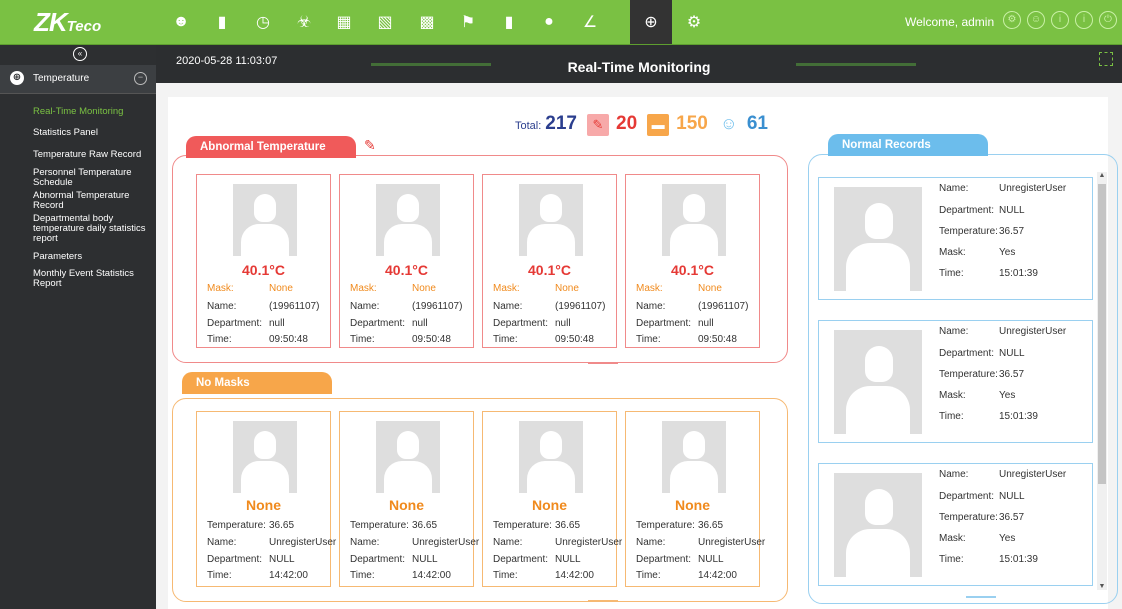  What do you see at coordinates (651, 22) in the screenshot?
I see `temperature-icon: ⊕` at bounding box center [651, 22].